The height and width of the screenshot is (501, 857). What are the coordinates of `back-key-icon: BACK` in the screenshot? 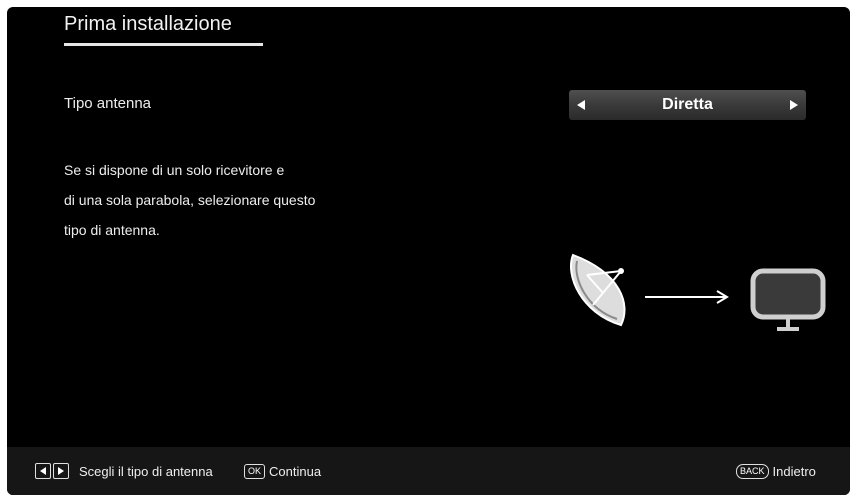 It's located at (752, 471).